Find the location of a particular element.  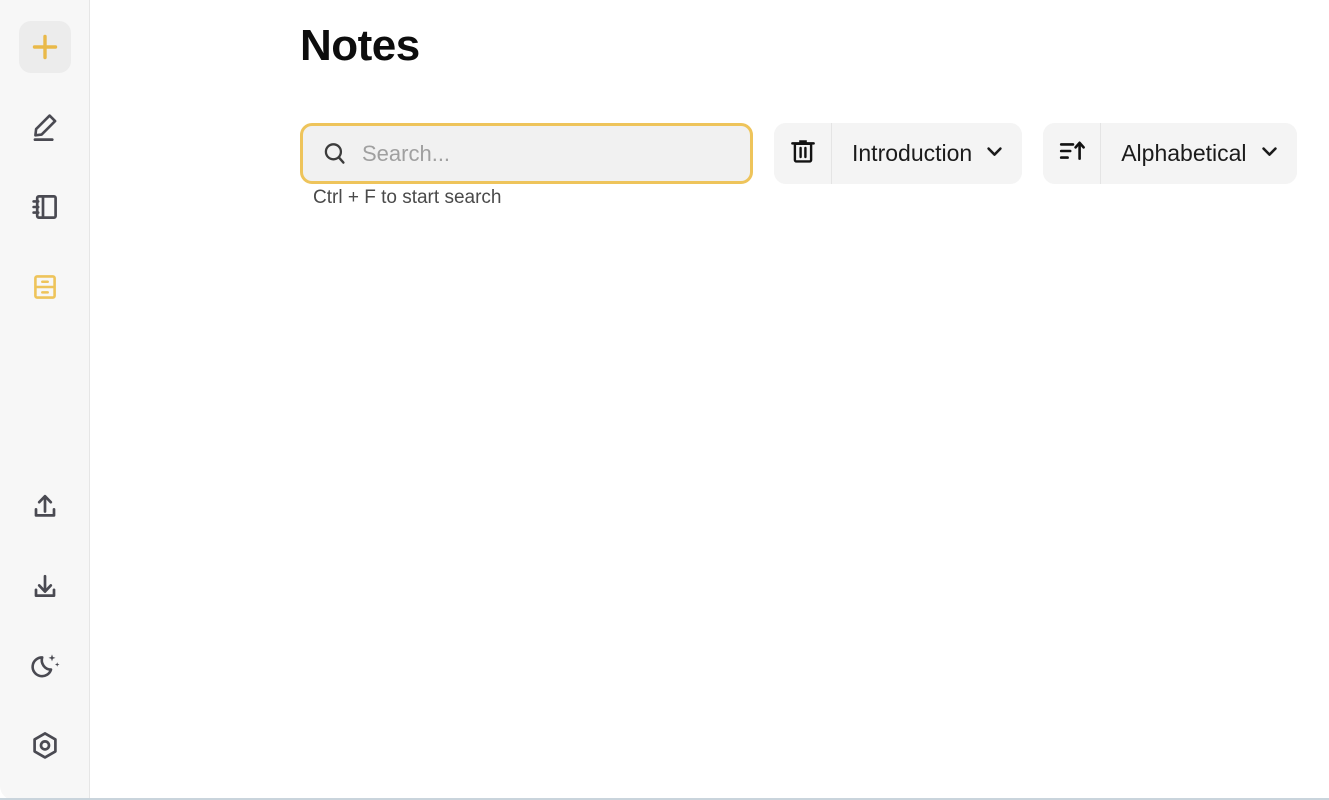

delete-notebook-button is located at coordinates (803, 153).